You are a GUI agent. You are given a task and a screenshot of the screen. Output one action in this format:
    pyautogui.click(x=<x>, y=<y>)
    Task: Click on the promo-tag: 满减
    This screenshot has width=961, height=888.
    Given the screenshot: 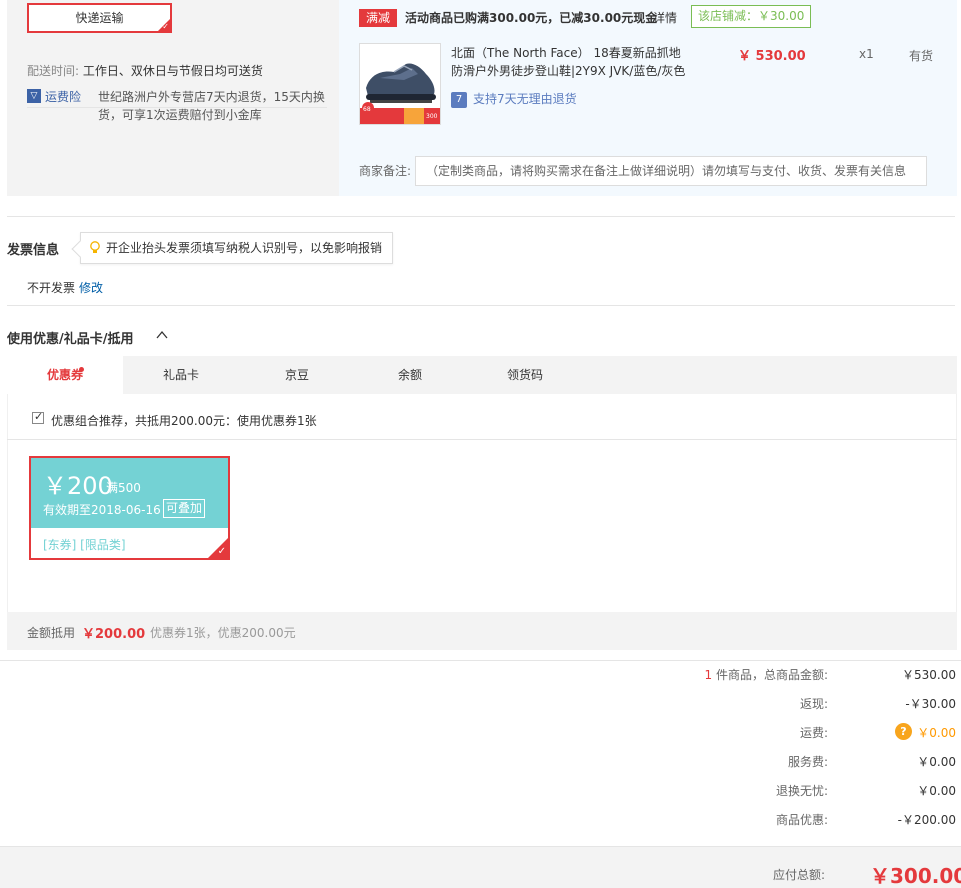 What is the action you would take?
    pyautogui.click(x=378, y=18)
    